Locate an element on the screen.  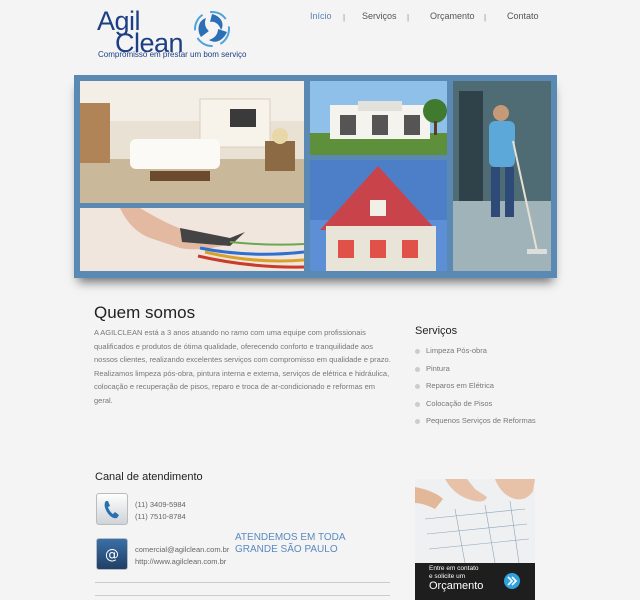
contact-title: Canal de atendimento is located at coordinates (149, 477).